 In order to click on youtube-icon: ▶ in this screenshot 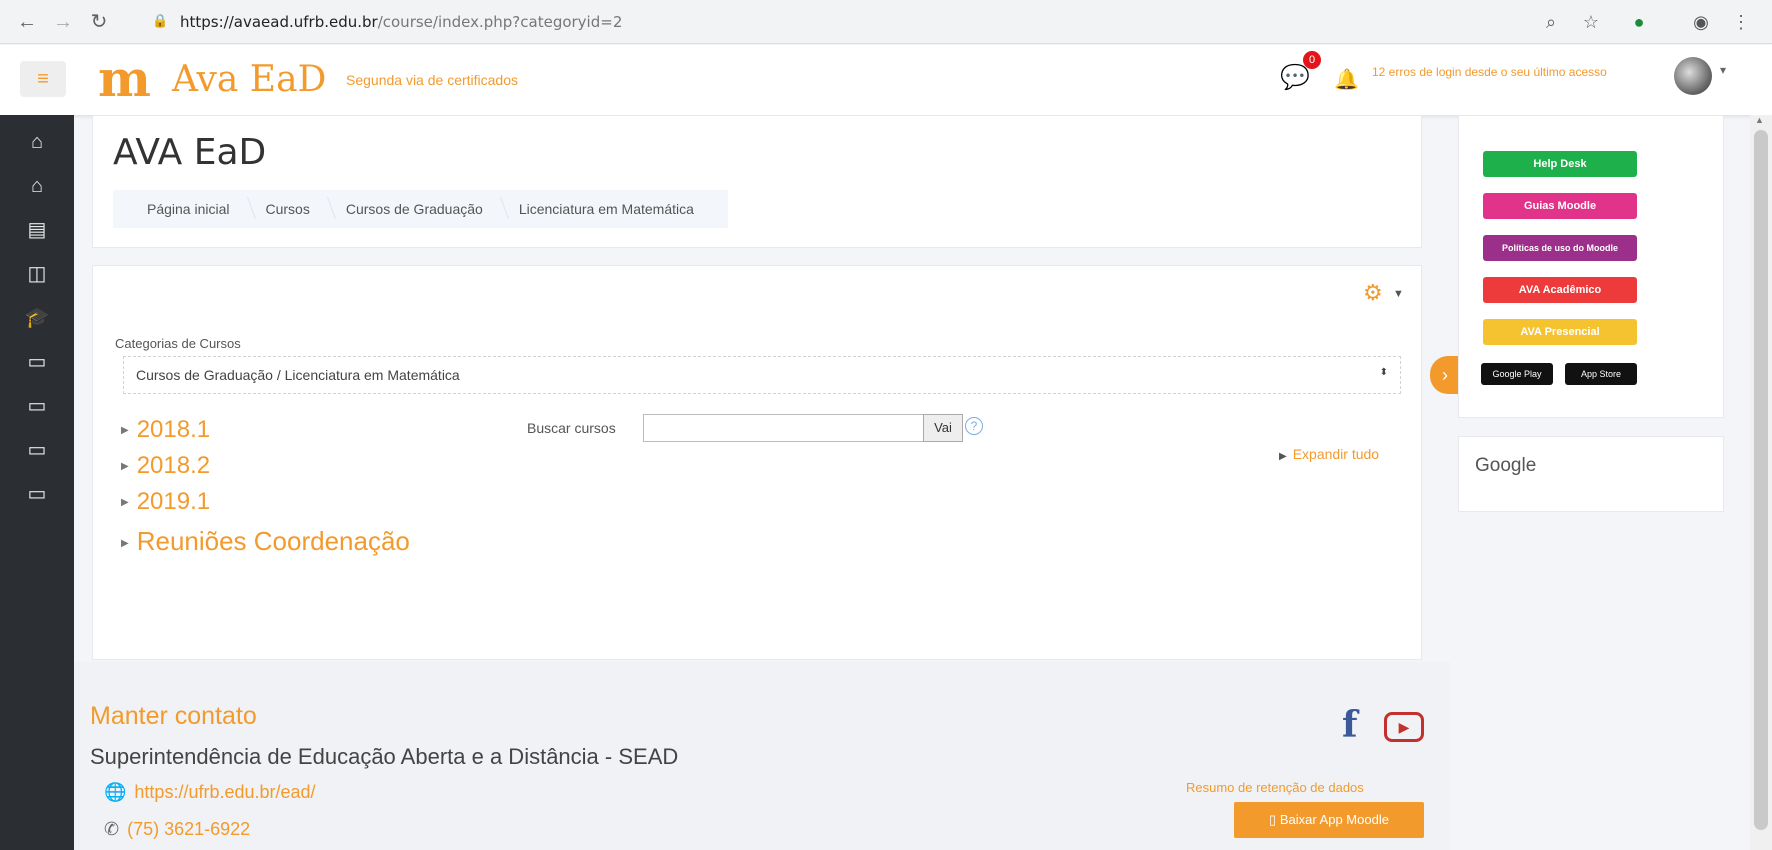, I will do `click(1404, 727)`.